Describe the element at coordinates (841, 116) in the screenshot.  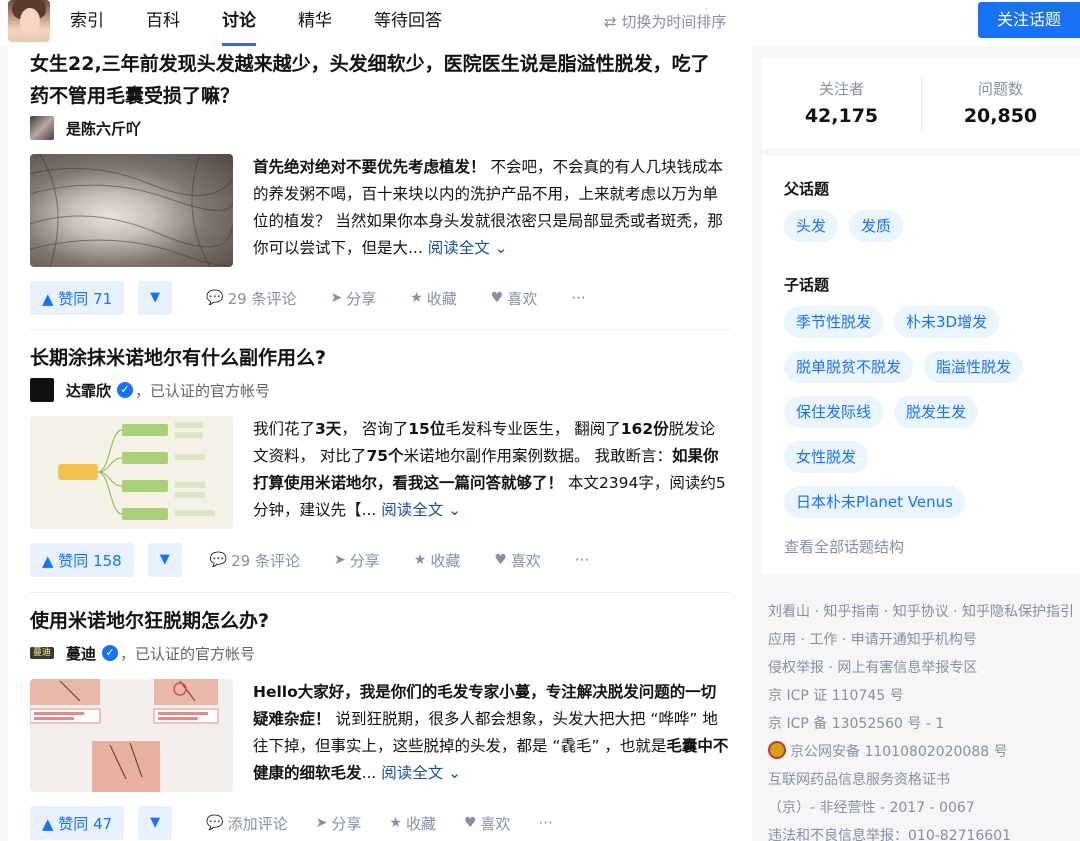
I see `followers-count: 42,175` at that location.